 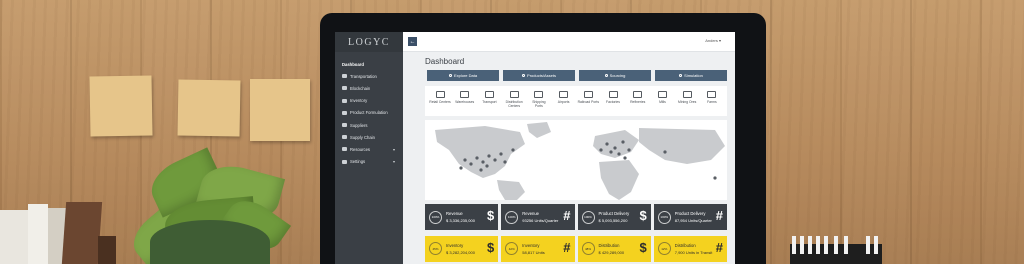 I want to click on train-icon, so click(x=588, y=94).